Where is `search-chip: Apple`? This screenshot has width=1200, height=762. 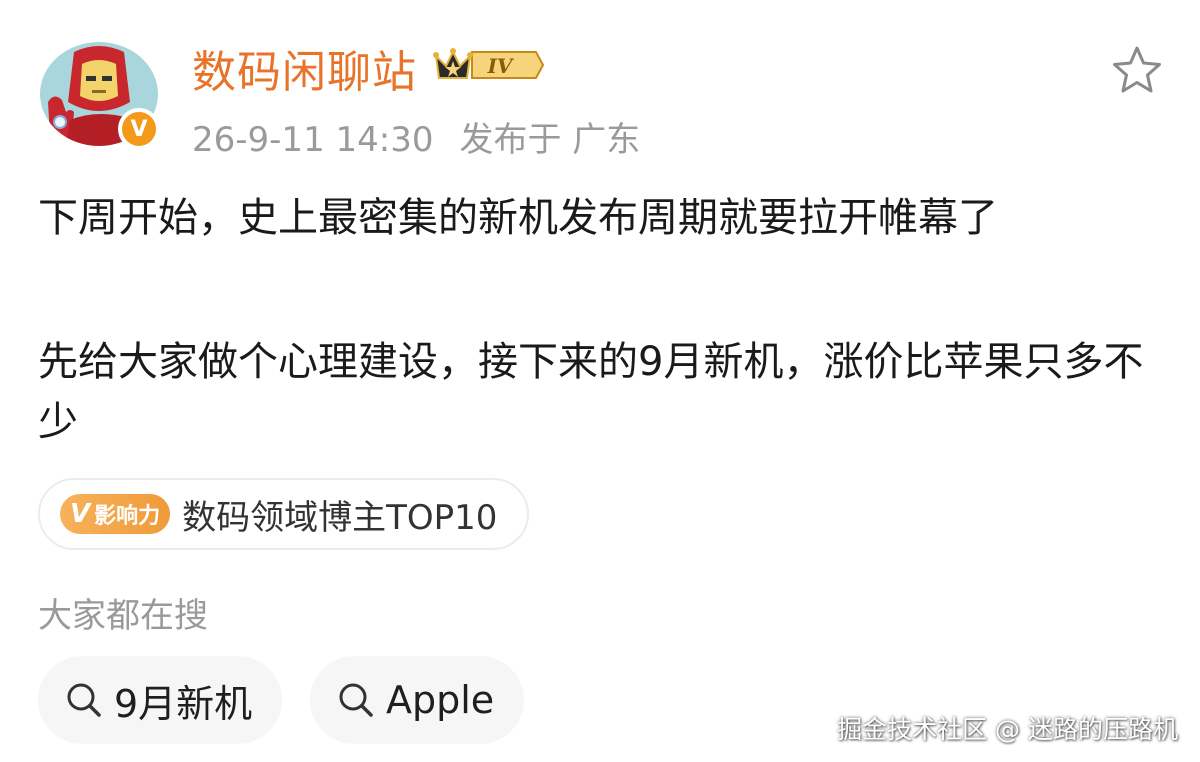
search-chip: Apple is located at coordinates (417, 700).